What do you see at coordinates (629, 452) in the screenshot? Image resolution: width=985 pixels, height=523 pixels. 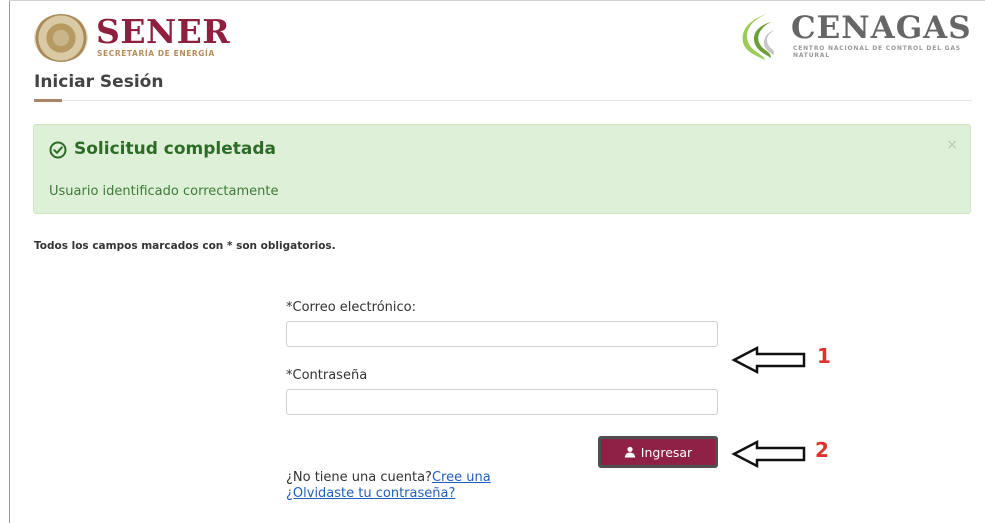 I see `user-icon` at bounding box center [629, 452].